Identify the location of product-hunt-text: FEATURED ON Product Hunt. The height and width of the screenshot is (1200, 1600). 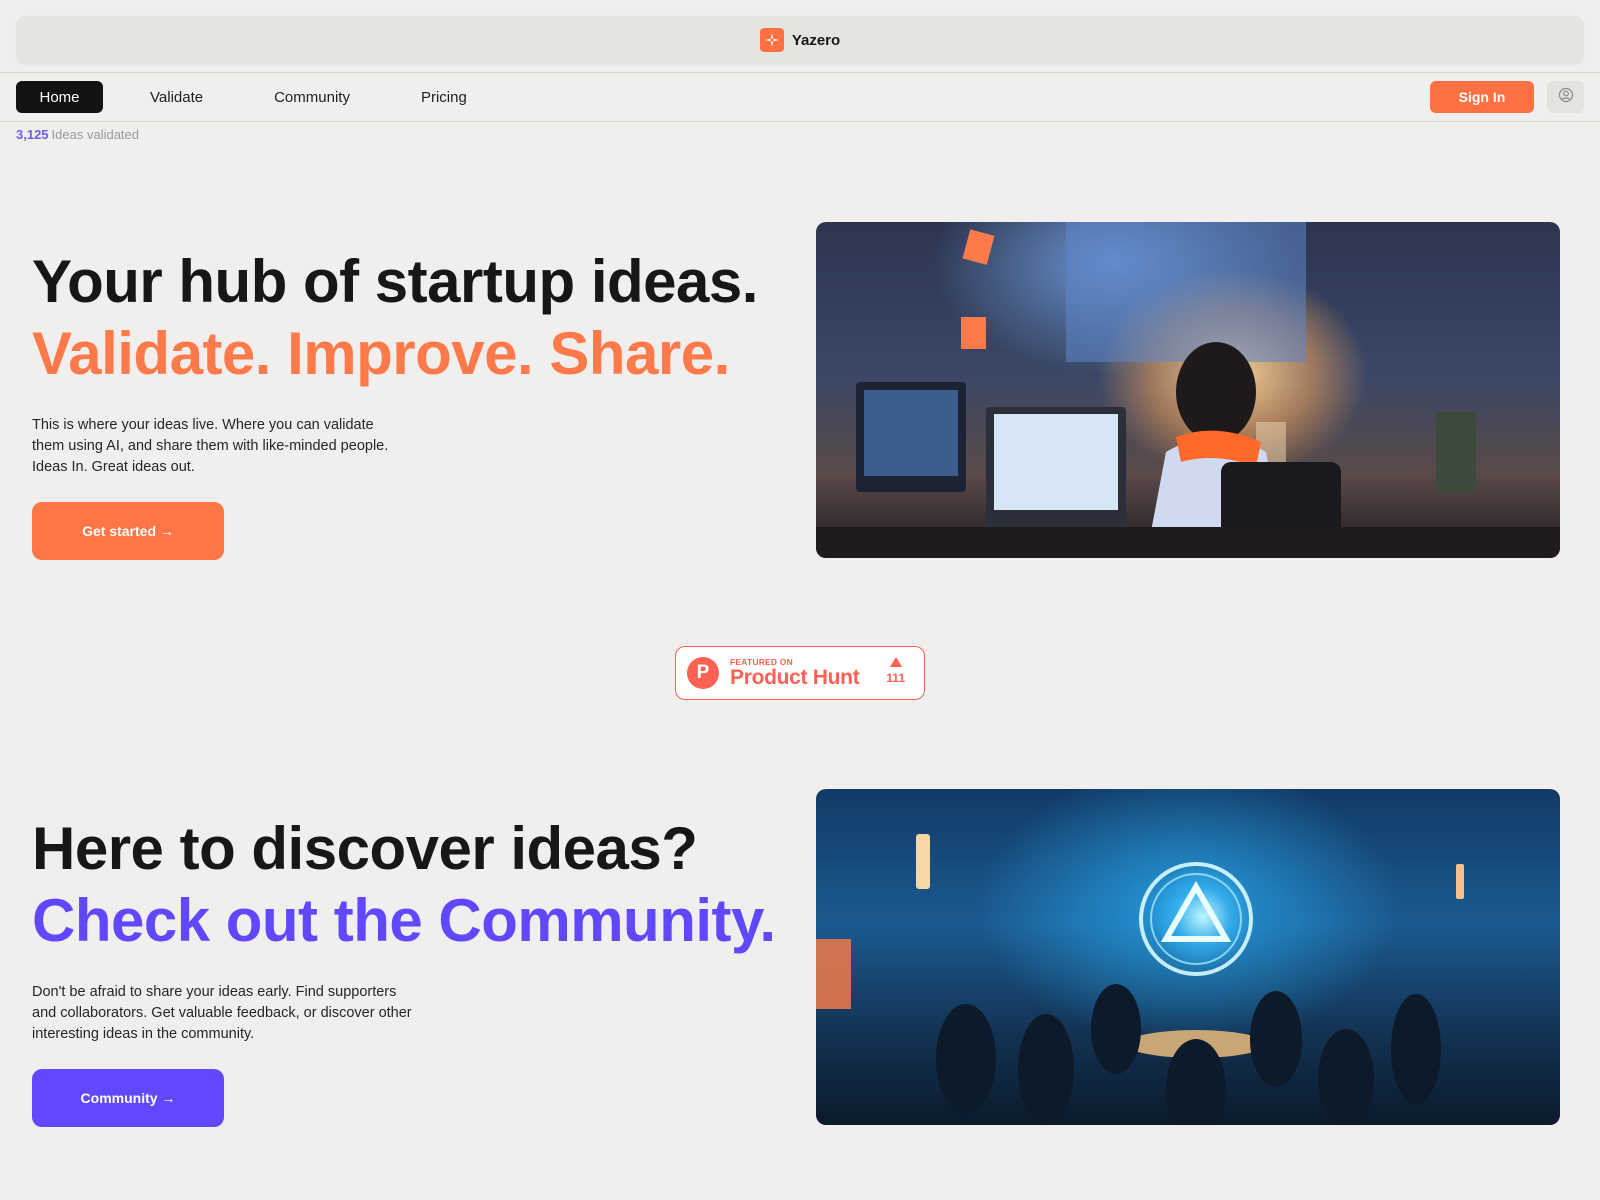
(795, 673).